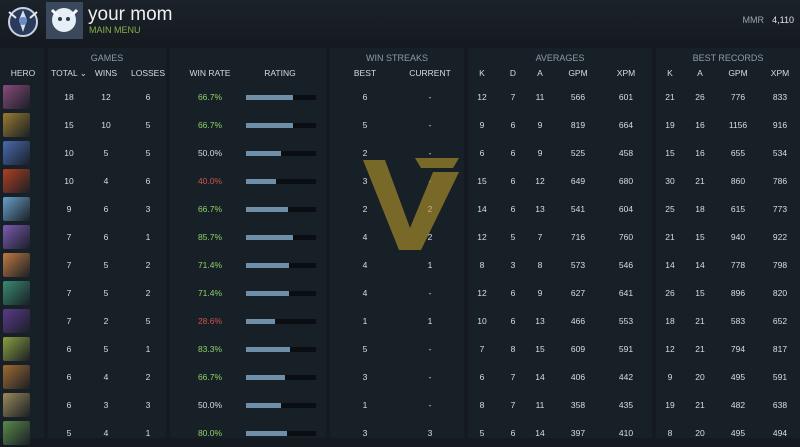 The height and width of the screenshot is (447, 800). What do you see at coordinates (540, 73) in the screenshot?
I see `avg-assists-column-header: A` at bounding box center [540, 73].